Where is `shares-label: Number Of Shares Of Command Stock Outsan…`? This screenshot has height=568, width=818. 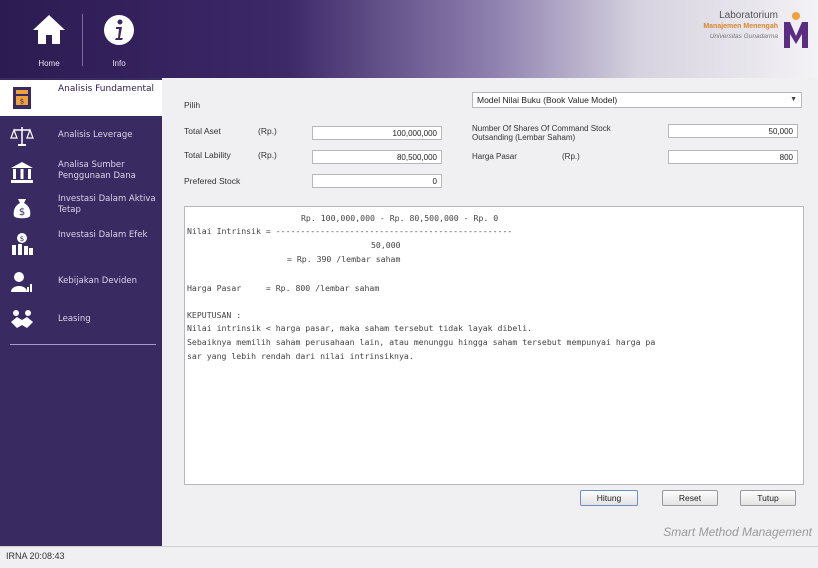 shares-label: Number Of Shares Of Command Stock Outsan… is located at coordinates (541, 133).